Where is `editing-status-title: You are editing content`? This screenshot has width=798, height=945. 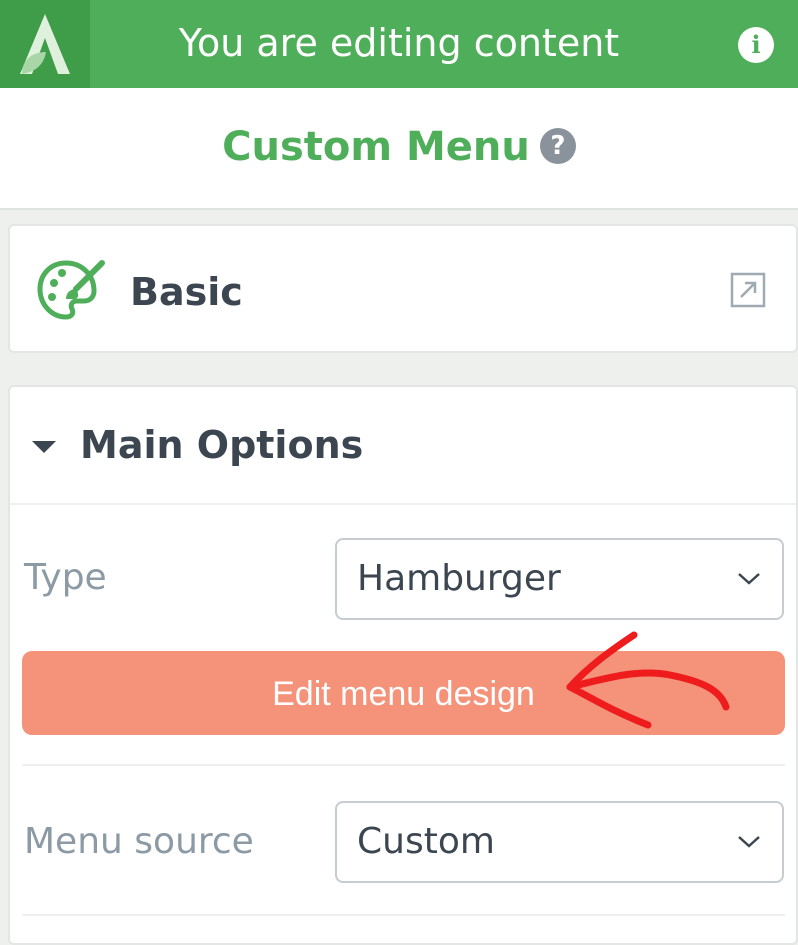
editing-status-title: You are editing content is located at coordinates (399, 43).